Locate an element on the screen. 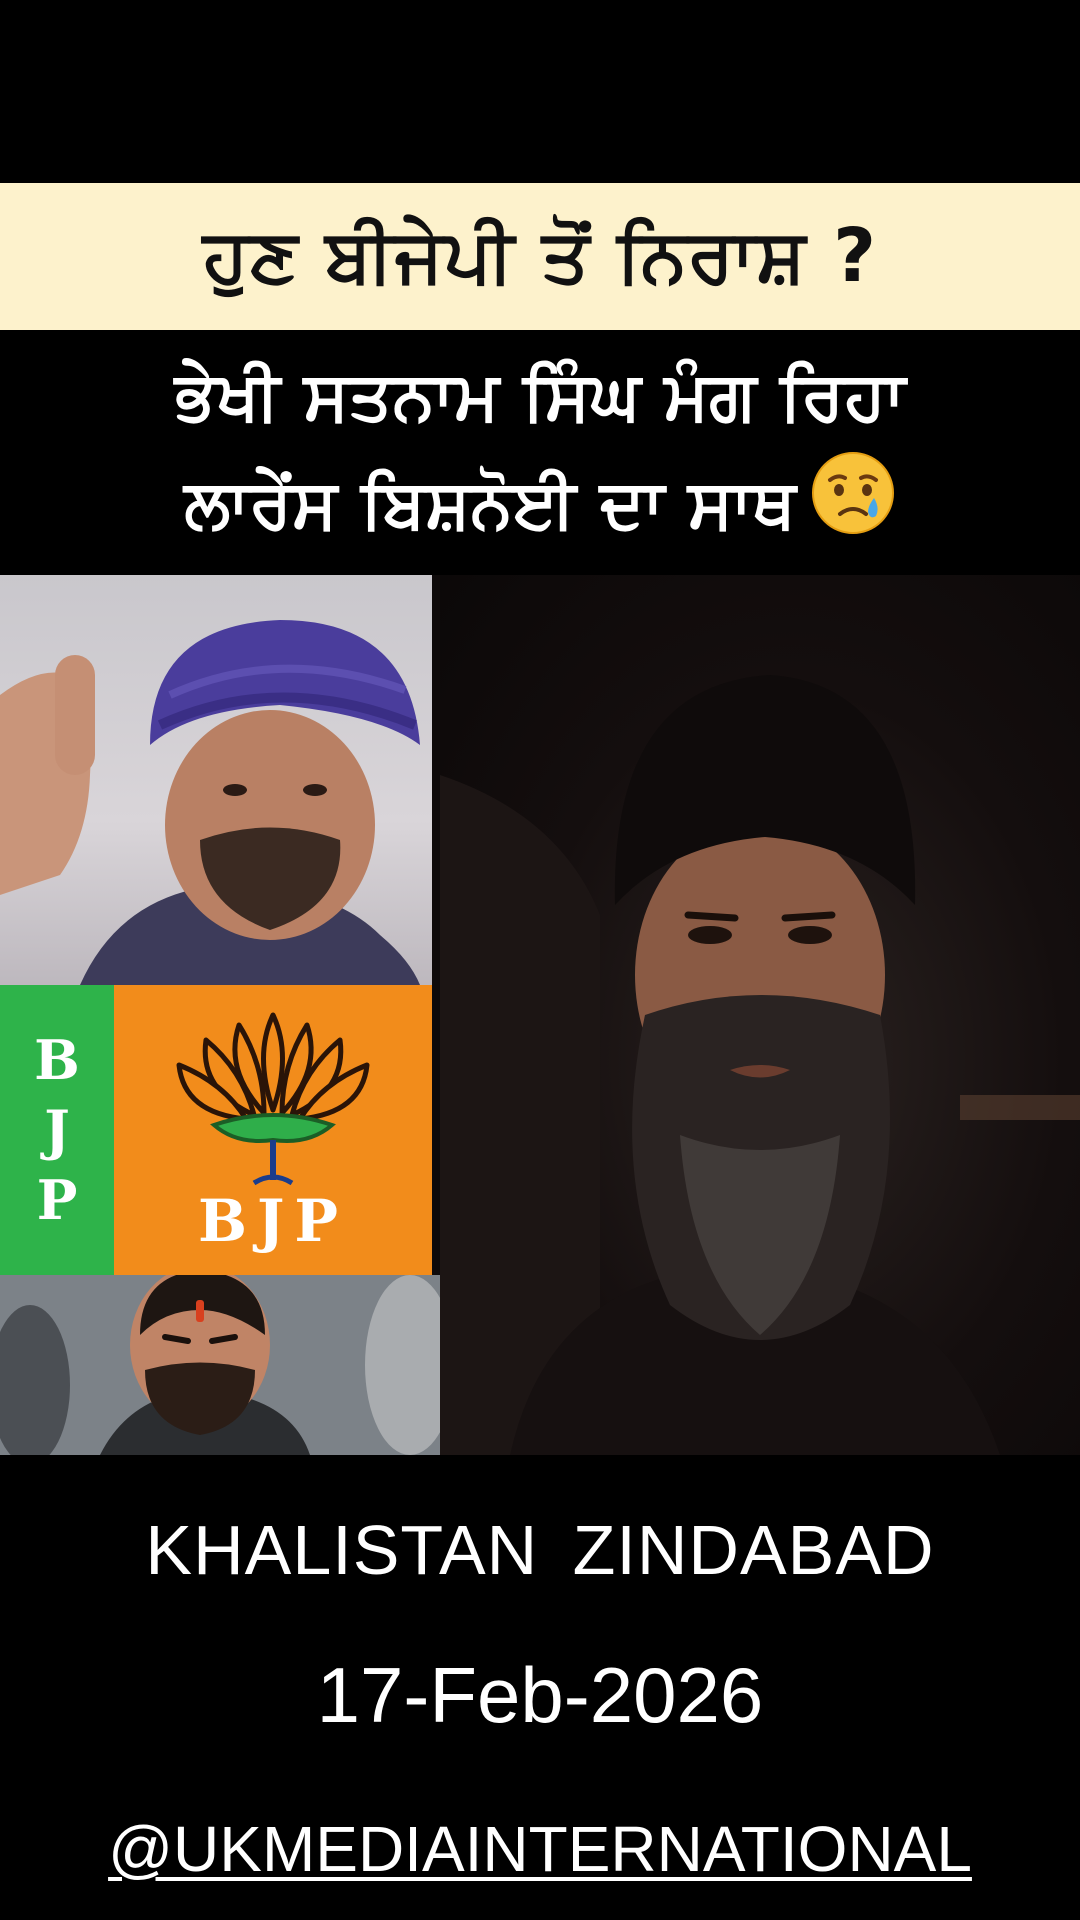 The width and height of the screenshot is (1080, 1920). bjp-letter-j: J is located at coordinates (57, 1130).